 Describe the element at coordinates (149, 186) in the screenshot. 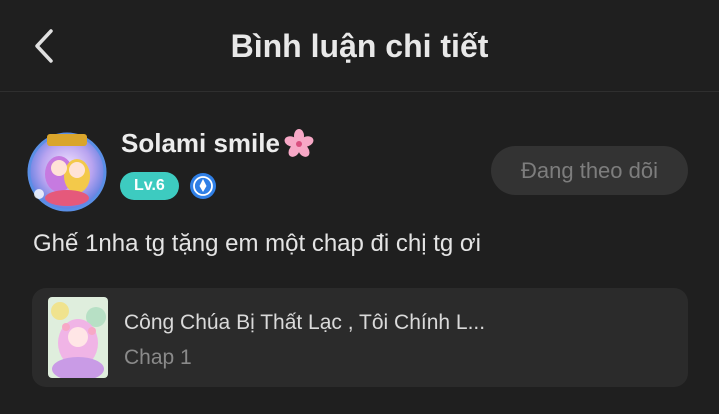

I see `level-badge: Lv.6` at that location.